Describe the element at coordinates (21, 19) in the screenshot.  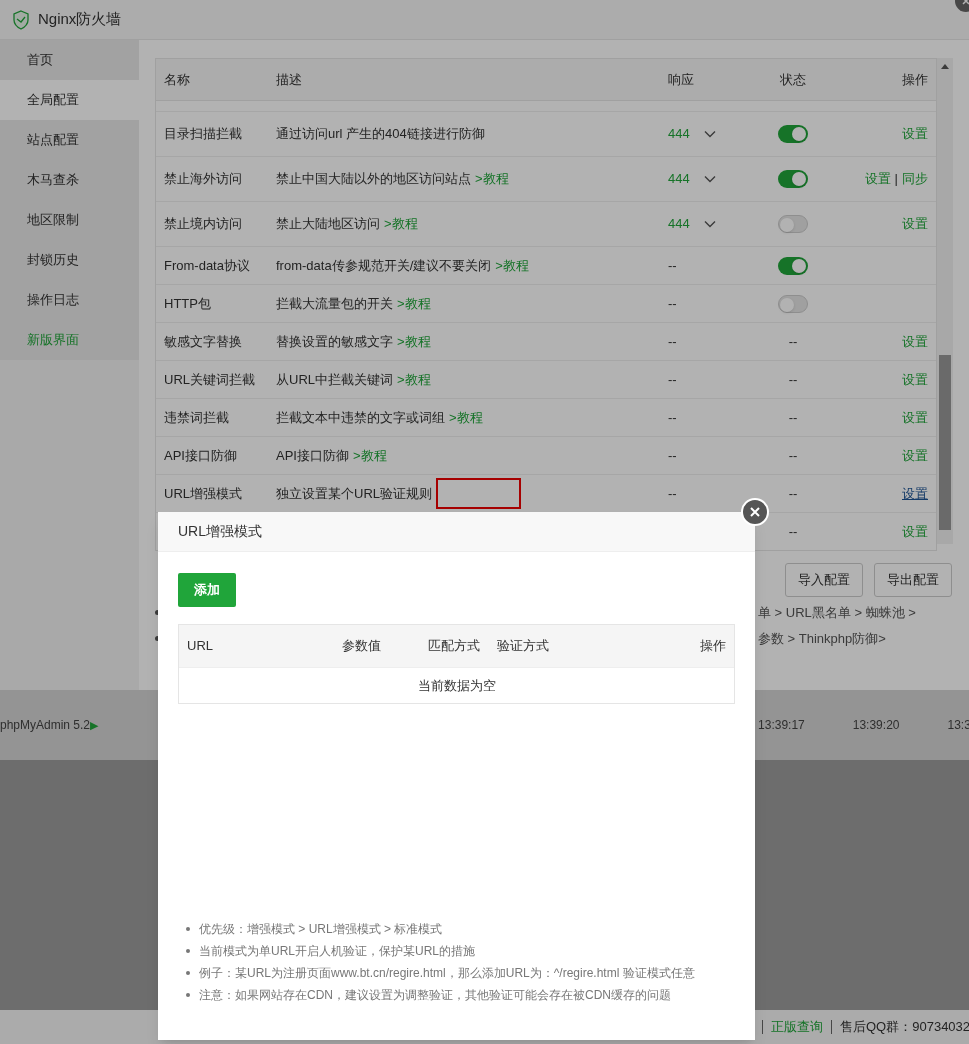
I see `shield-icon` at that location.